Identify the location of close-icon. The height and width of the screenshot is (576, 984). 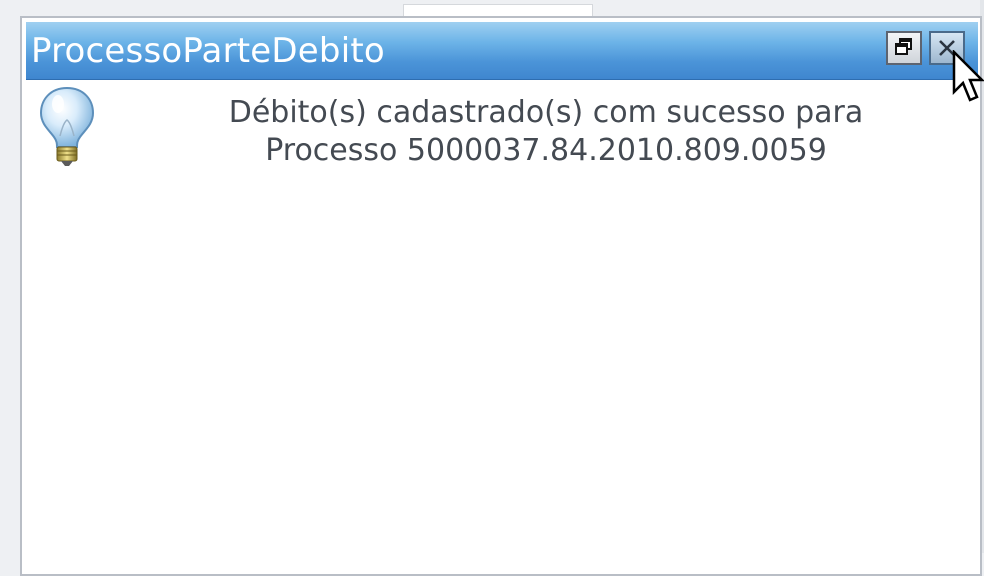
(947, 48).